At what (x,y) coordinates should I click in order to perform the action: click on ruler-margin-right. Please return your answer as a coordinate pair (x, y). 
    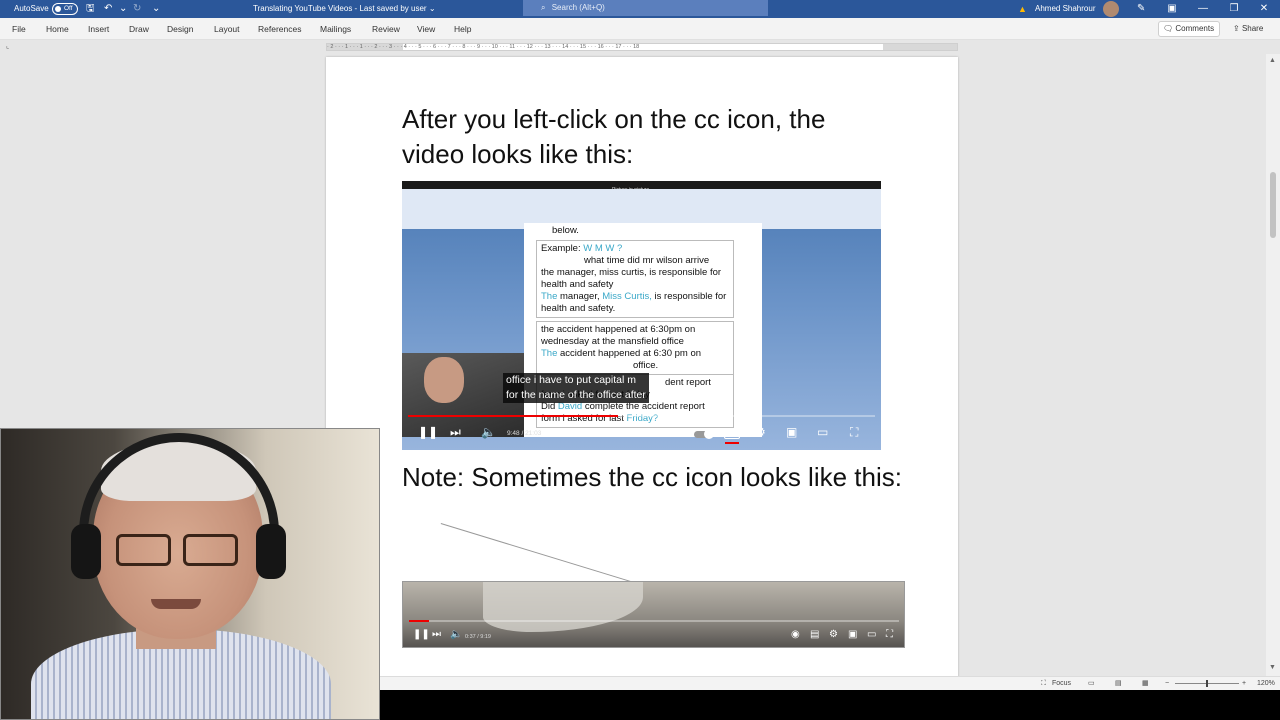
    Looking at the image, I should click on (920, 47).